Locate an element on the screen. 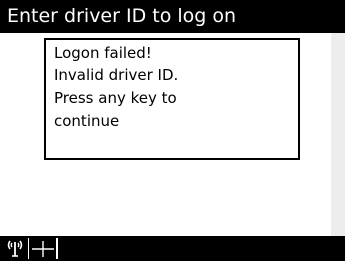 The width and height of the screenshot is (345, 261). dialog-line-4: continue is located at coordinates (87, 121).